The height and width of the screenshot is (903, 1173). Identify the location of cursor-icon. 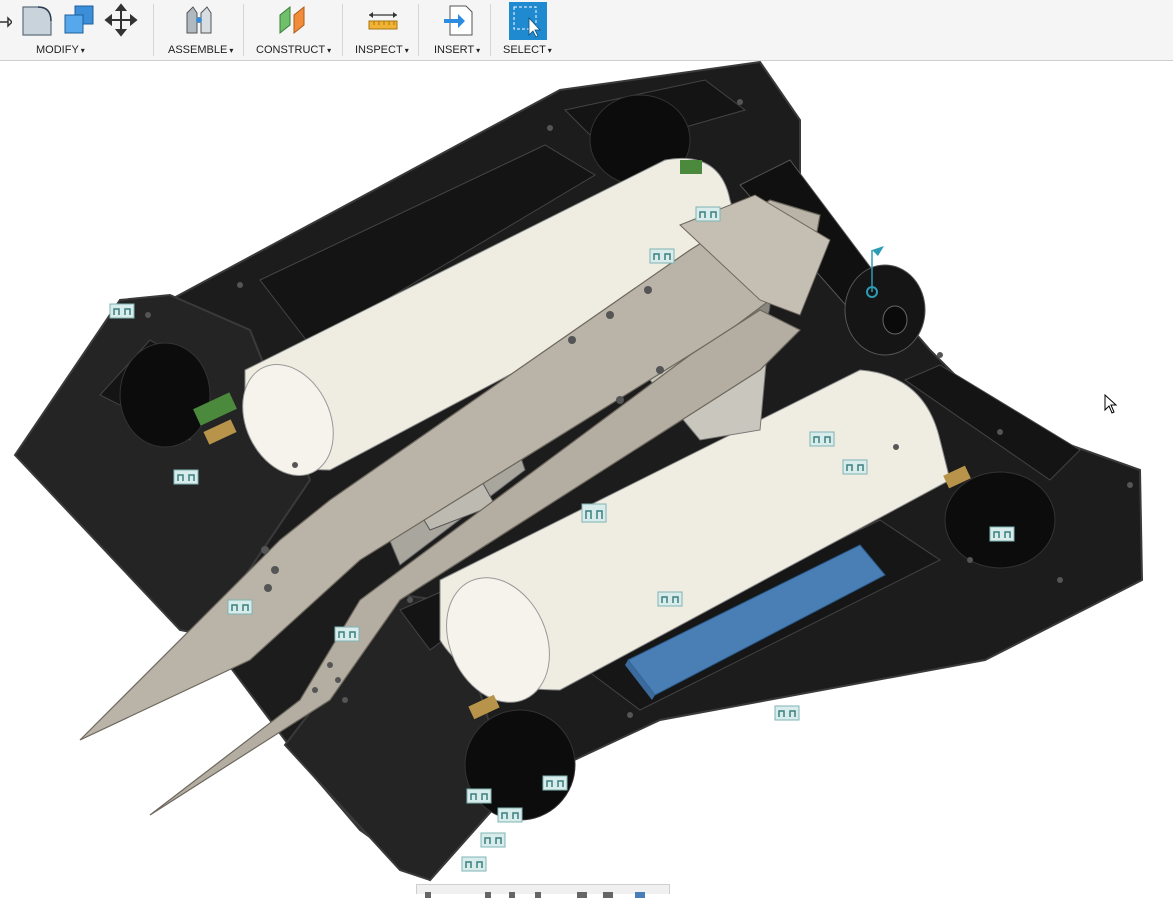
(1111, 406).